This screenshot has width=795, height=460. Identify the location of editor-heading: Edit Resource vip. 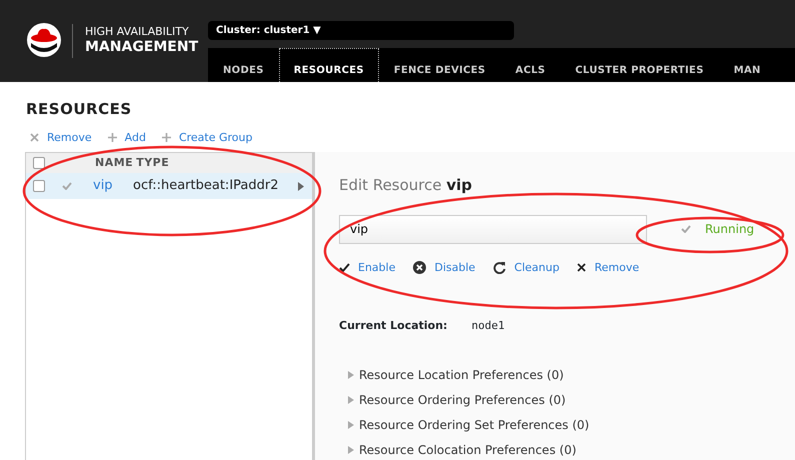
(406, 185).